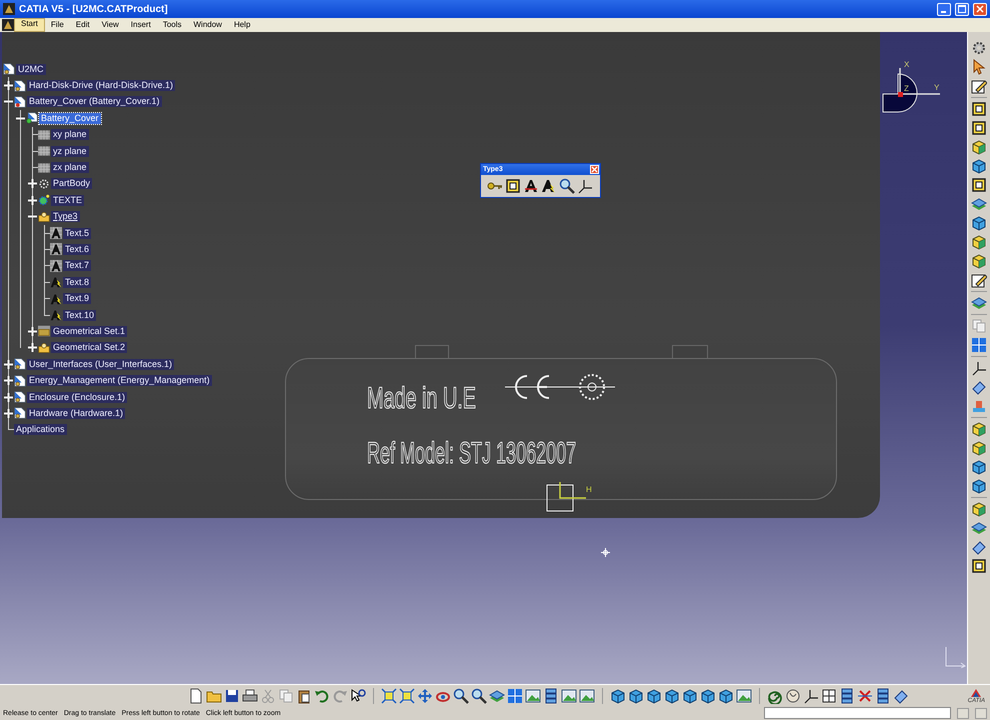 The height and width of the screenshot is (720, 990). Describe the element at coordinates (77, 298) in the screenshot. I see `tree-item: Text.9` at that location.